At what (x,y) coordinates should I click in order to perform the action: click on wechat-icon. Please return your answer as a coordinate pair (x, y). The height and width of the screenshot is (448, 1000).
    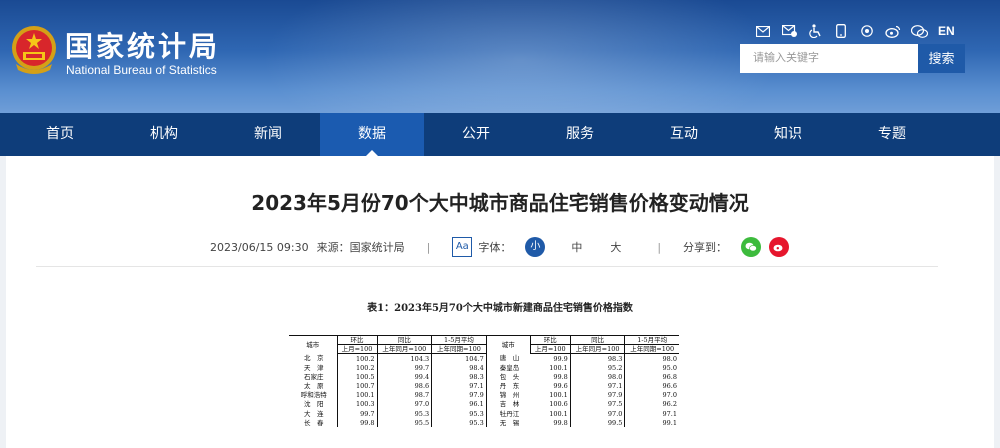
    Looking at the image, I should click on (919, 31).